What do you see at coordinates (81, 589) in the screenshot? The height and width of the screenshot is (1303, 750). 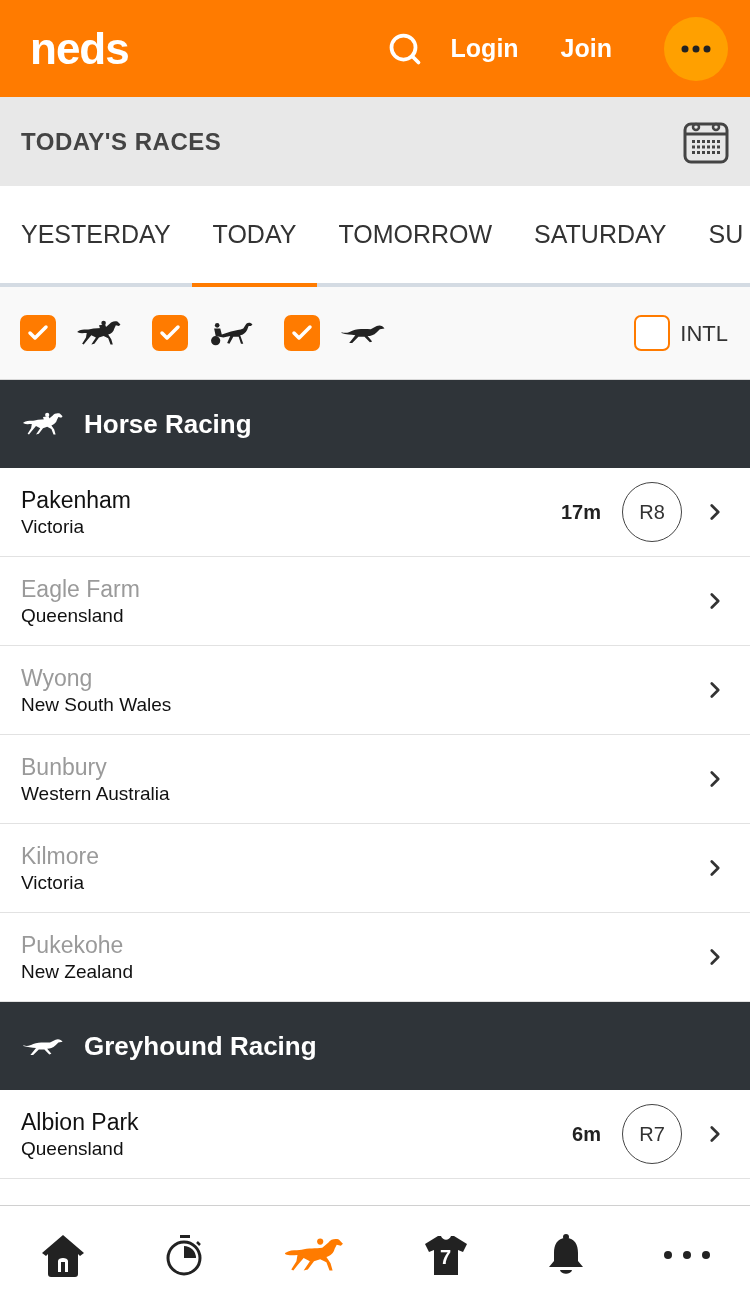 I see `venue-name: Eagle Farm` at bounding box center [81, 589].